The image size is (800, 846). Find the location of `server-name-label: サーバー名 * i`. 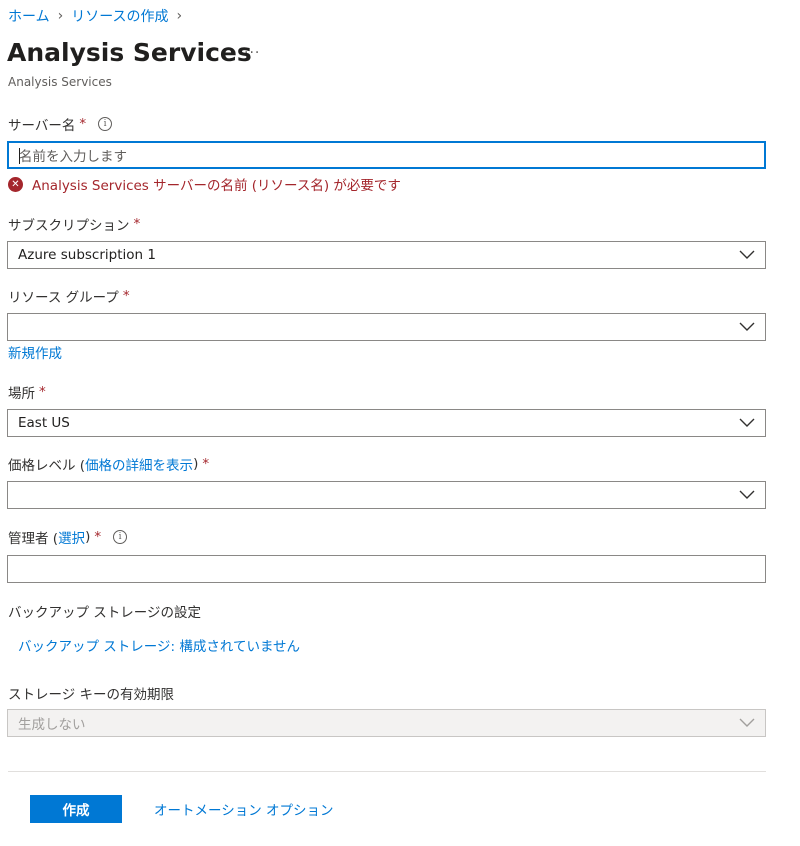

server-name-label: サーバー名 * i is located at coordinates (60, 124).